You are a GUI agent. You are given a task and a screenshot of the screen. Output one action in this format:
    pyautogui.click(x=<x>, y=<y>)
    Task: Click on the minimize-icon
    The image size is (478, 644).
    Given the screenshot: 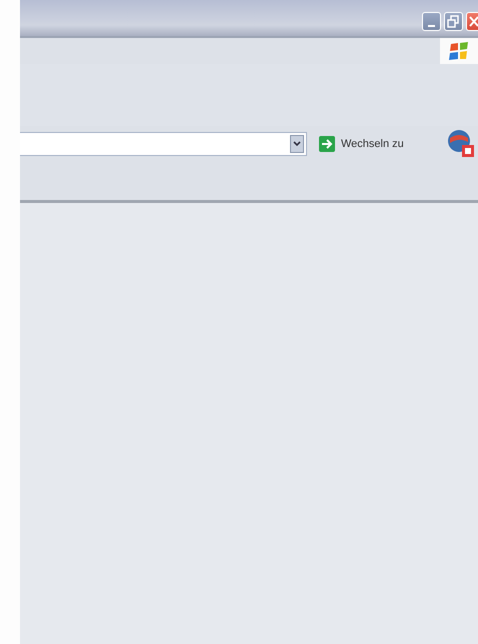 What is the action you would take?
    pyautogui.click(x=431, y=25)
    